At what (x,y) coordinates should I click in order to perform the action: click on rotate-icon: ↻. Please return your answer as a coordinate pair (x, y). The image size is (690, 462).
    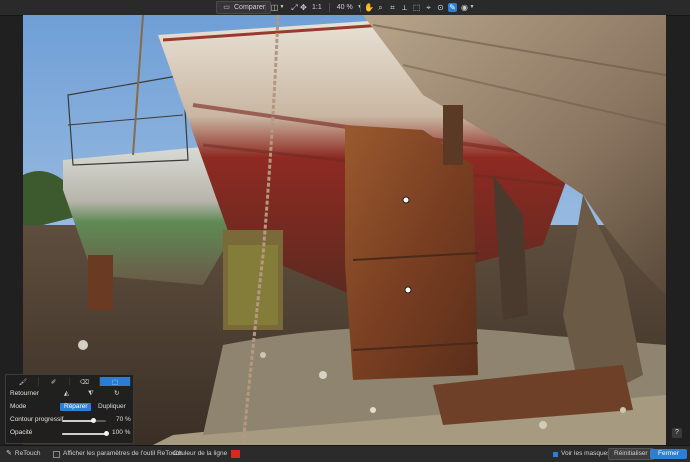
    Looking at the image, I should click on (117, 393).